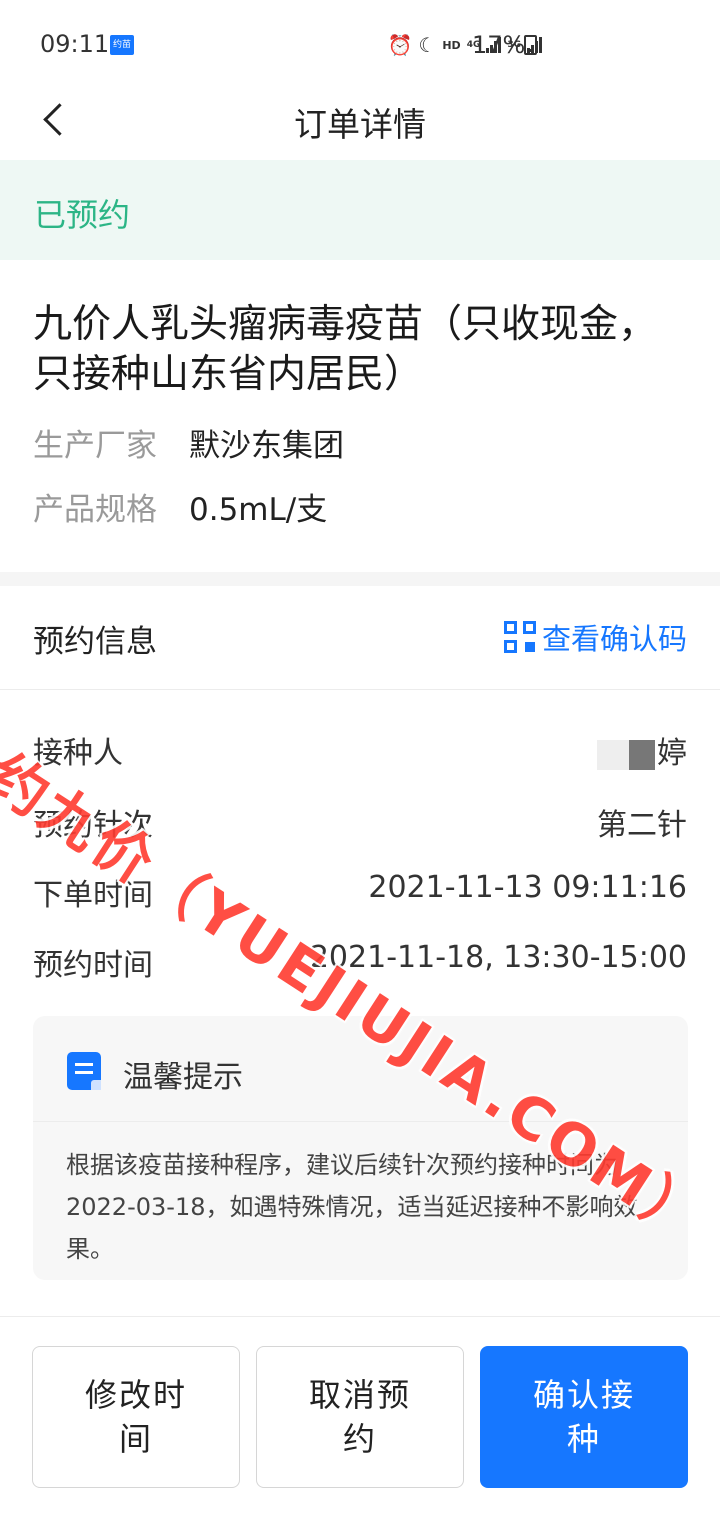  What do you see at coordinates (530, 45) in the screenshot?
I see `battery-icon` at bounding box center [530, 45].